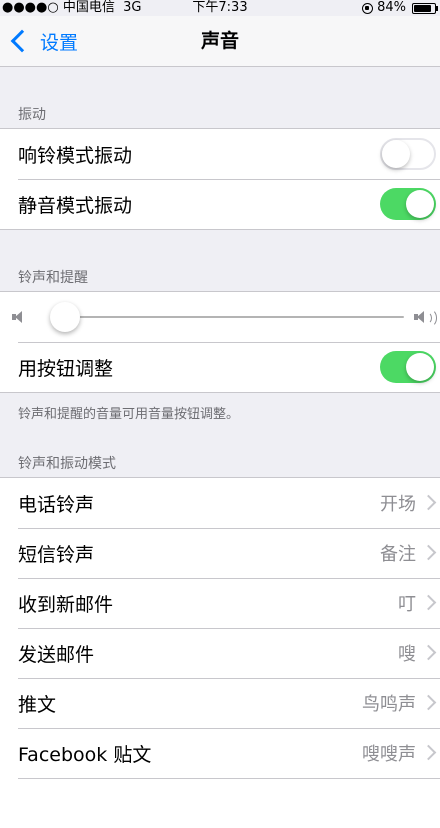  Describe the element at coordinates (425, 8) in the screenshot. I see `battery-icon` at that location.